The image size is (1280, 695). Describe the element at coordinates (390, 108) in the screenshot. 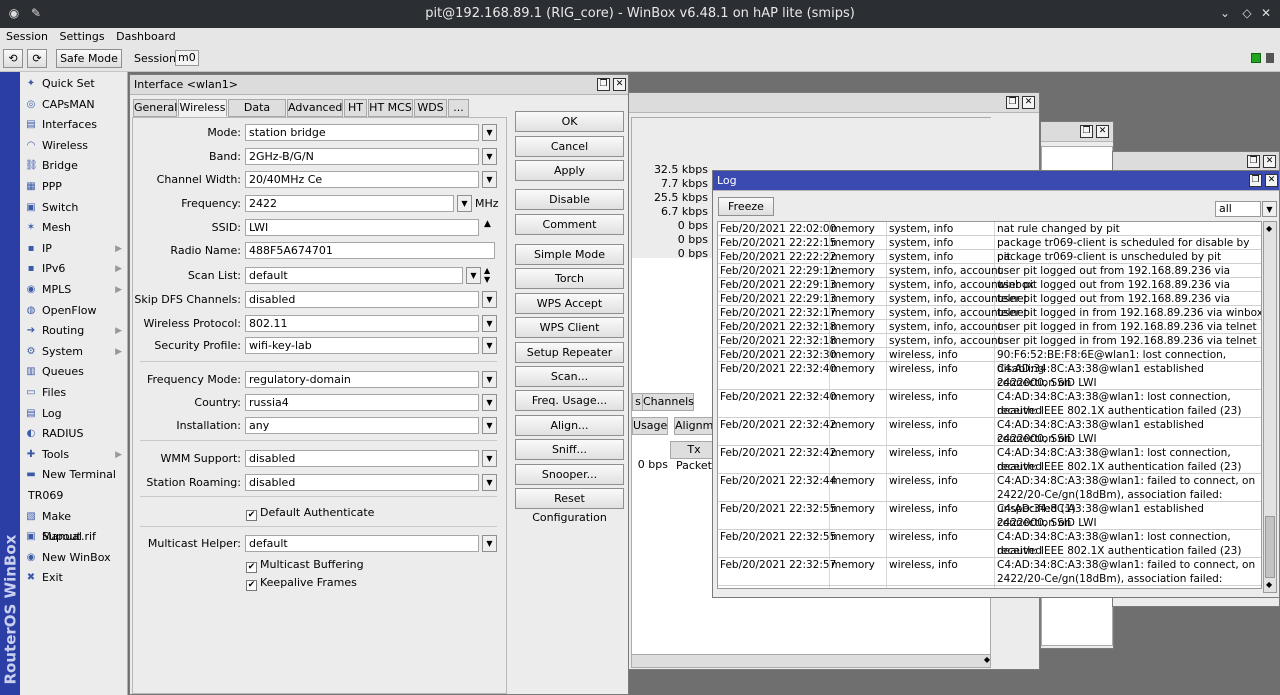

I see `tab-ht-mcs: HT MCS` at that location.